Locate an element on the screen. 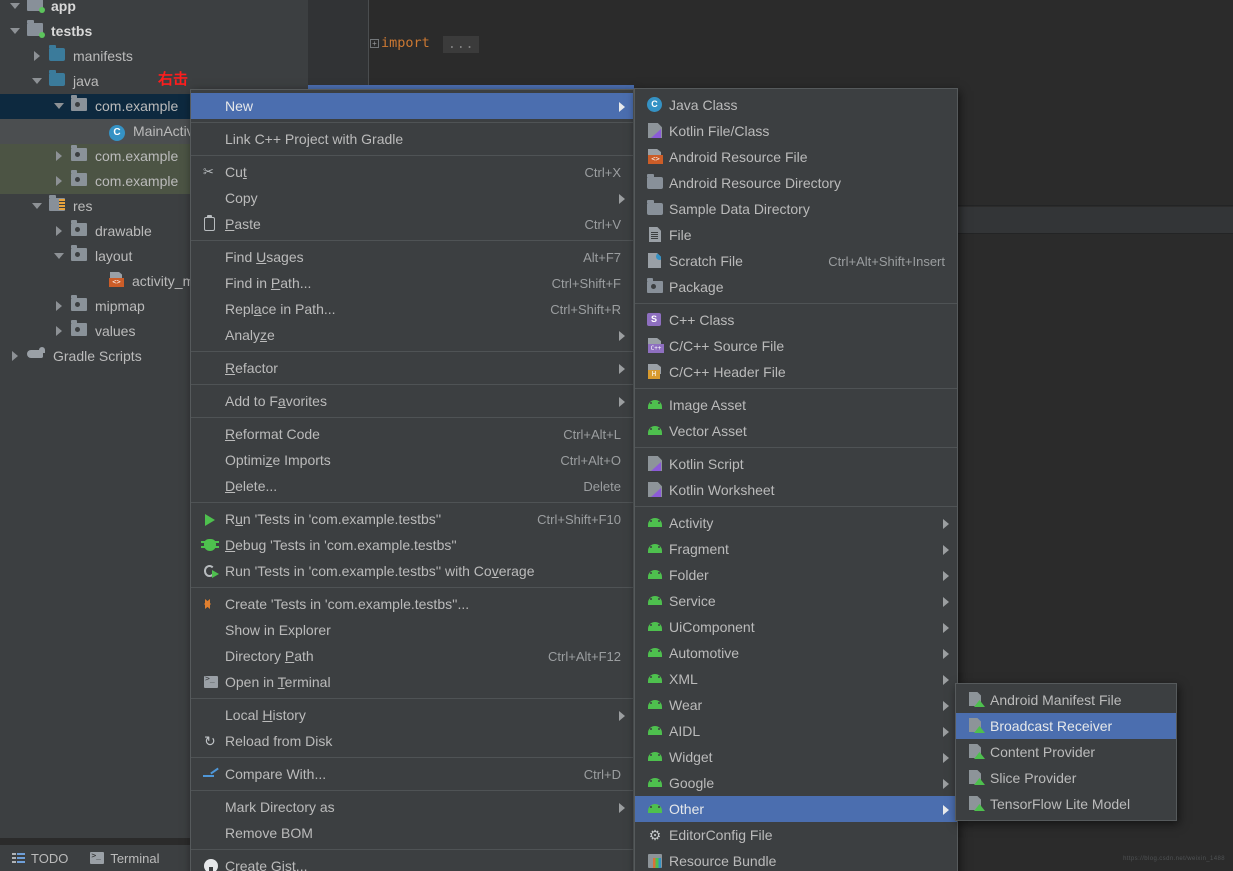 This screenshot has height=871, width=1233. menu-item-label: Mark Directory as is located at coordinates (280, 807).